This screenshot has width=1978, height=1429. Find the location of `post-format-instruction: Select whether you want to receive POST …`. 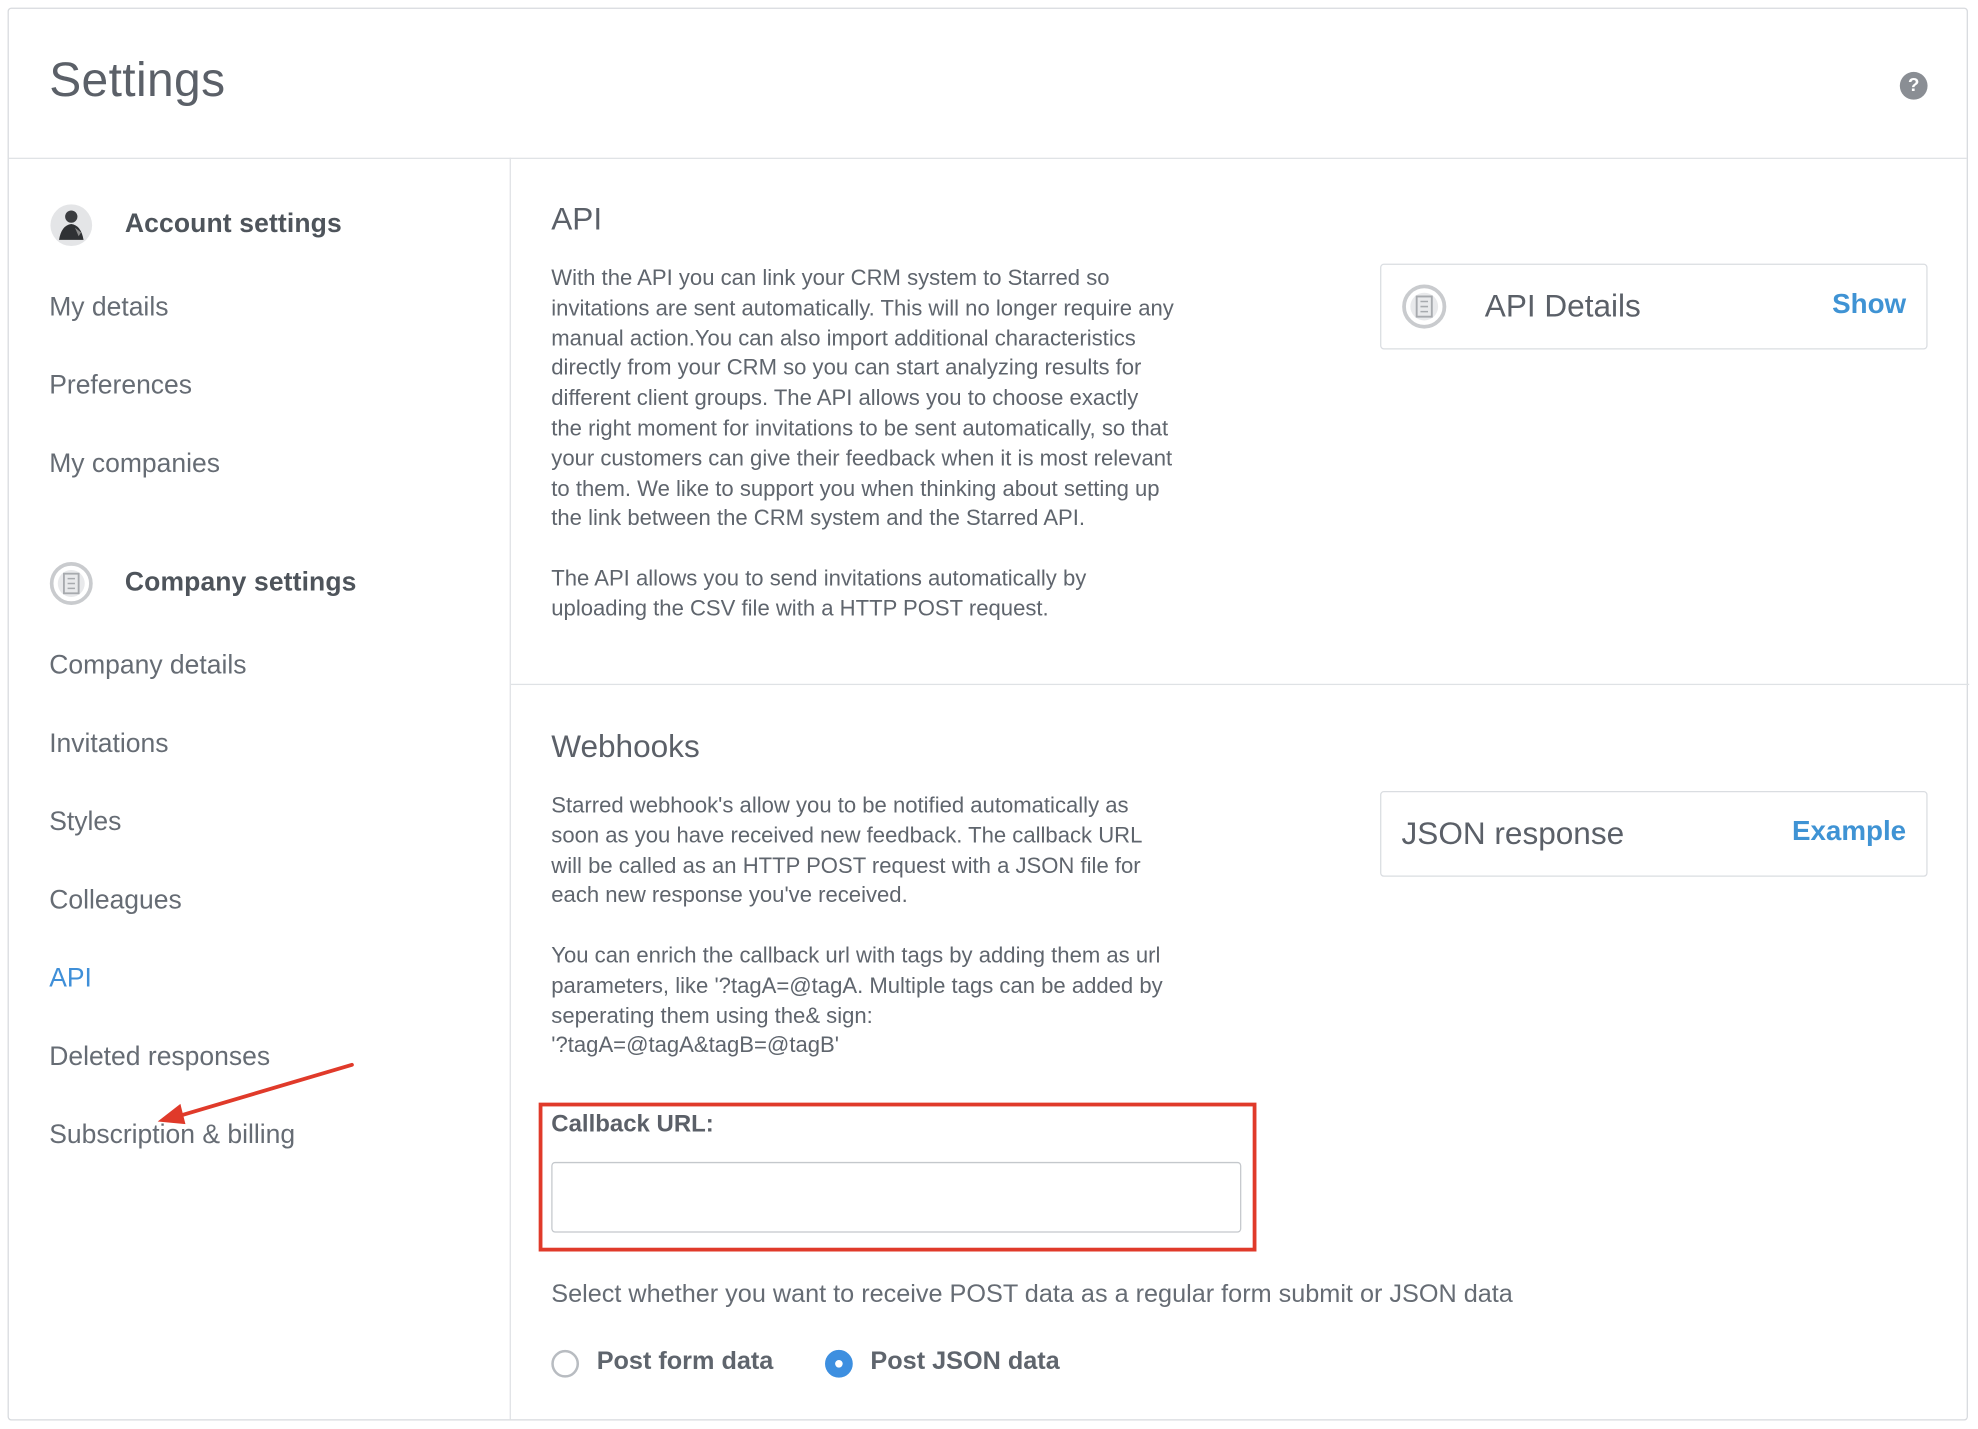

post-format-instruction: Select whether you want to receive POST … is located at coordinates (1032, 1294).